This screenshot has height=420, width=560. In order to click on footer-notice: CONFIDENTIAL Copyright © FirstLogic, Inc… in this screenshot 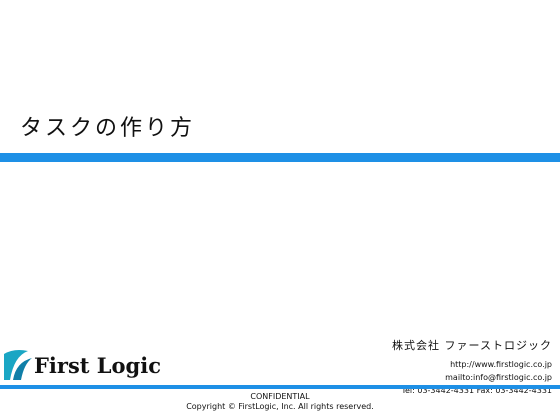, I will do `click(280, 402)`.